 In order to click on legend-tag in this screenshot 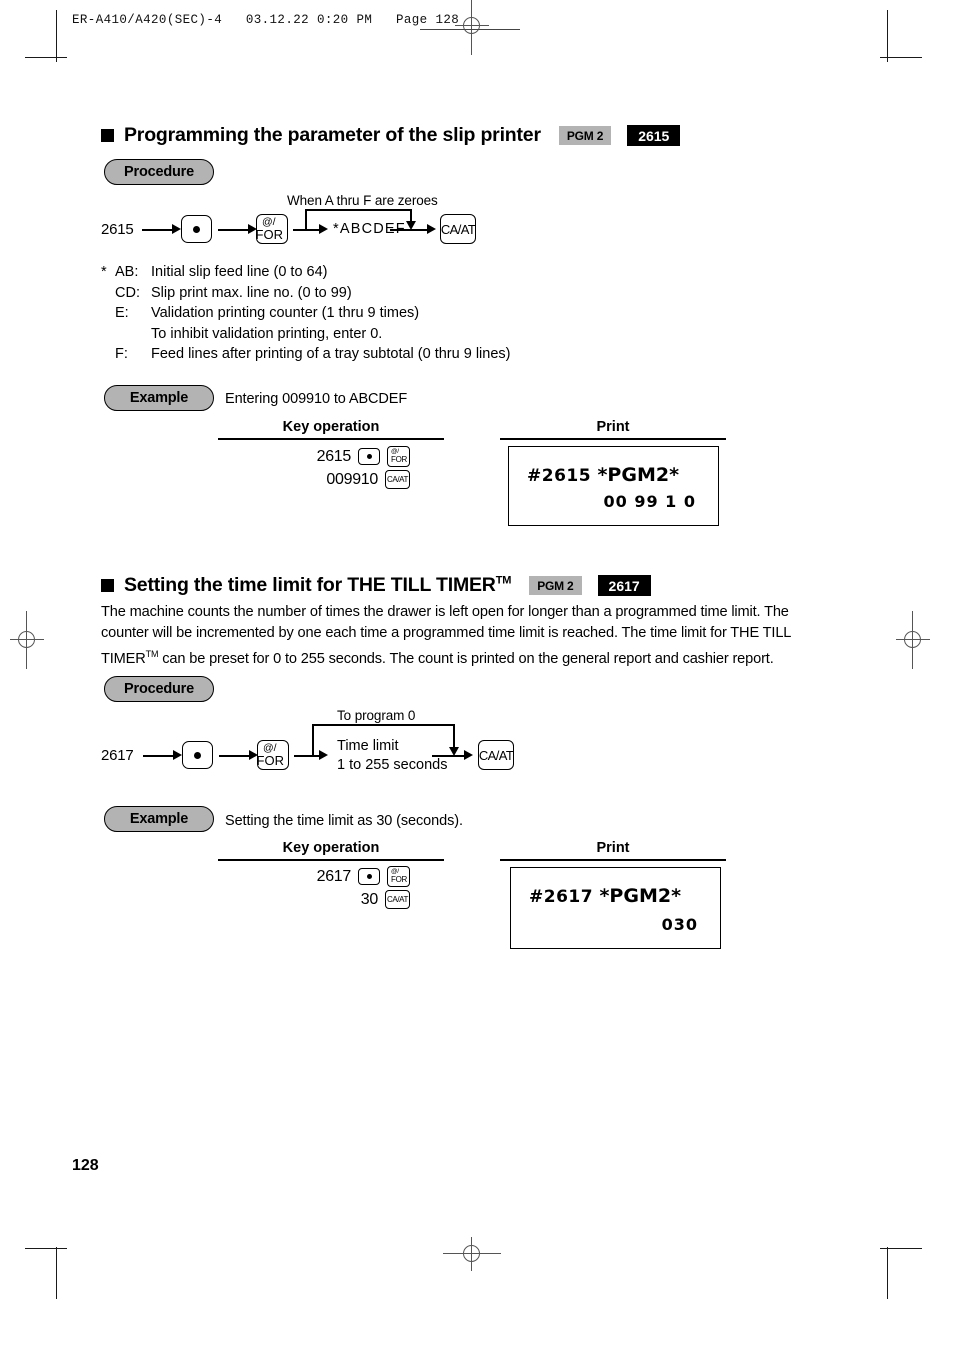, I will do `click(133, 334)`.